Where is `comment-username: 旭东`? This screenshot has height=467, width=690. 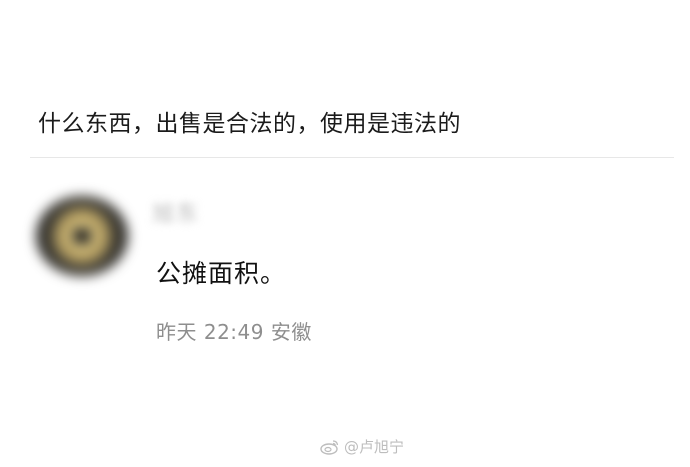 comment-username: 旭东 is located at coordinates (176, 212).